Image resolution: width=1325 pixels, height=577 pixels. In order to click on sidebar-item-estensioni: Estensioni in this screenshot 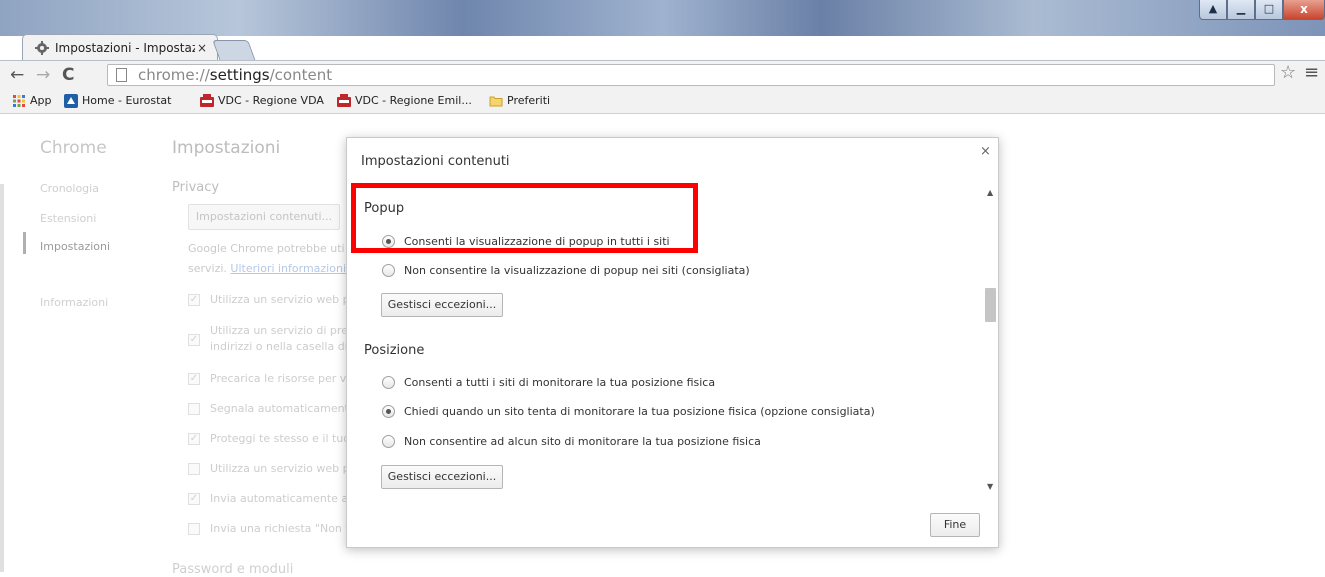, I will do `click(68, 218)`.